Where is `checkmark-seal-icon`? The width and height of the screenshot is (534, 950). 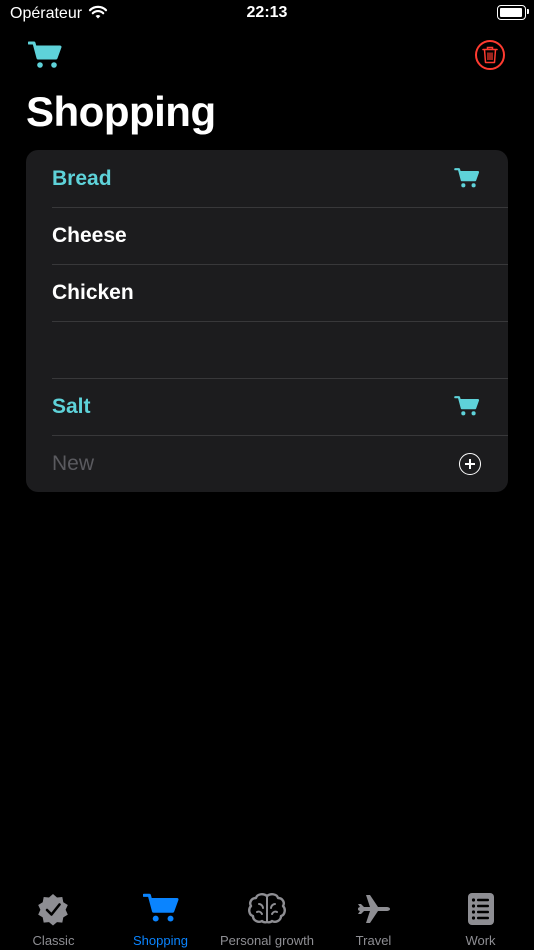
checkmark-seal-icon is located at coordinates (53, 910).